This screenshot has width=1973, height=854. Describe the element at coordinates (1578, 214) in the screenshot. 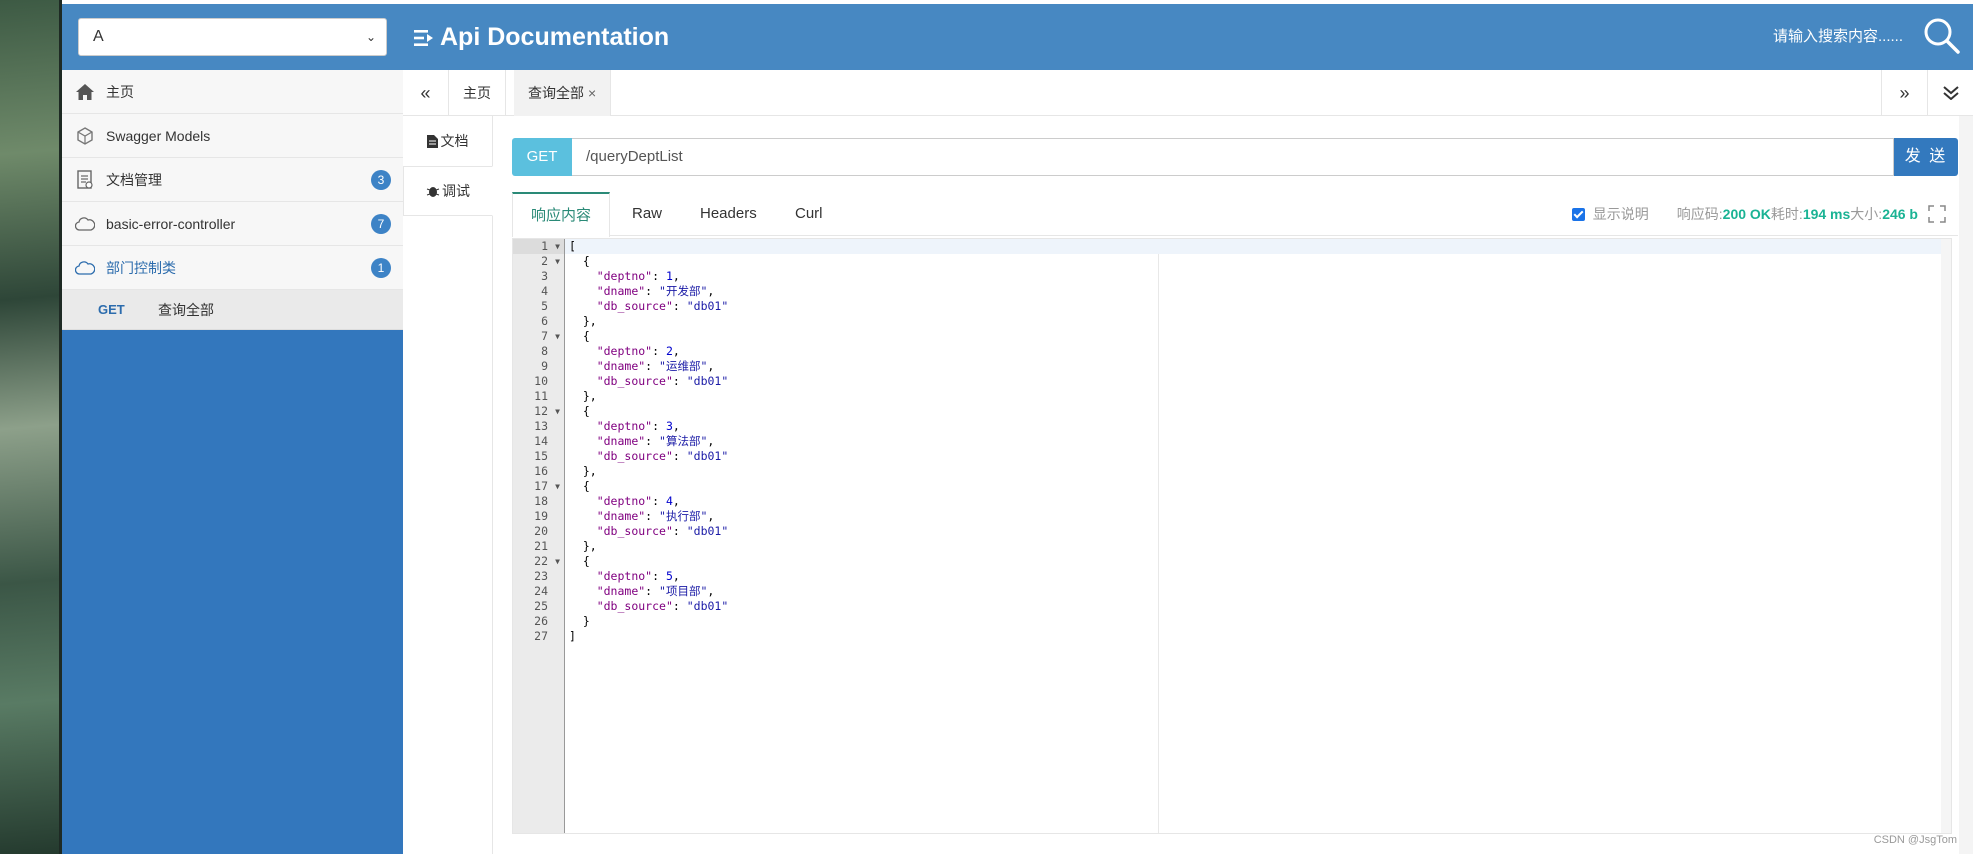

I see `show-desc-checkbox` at that location.